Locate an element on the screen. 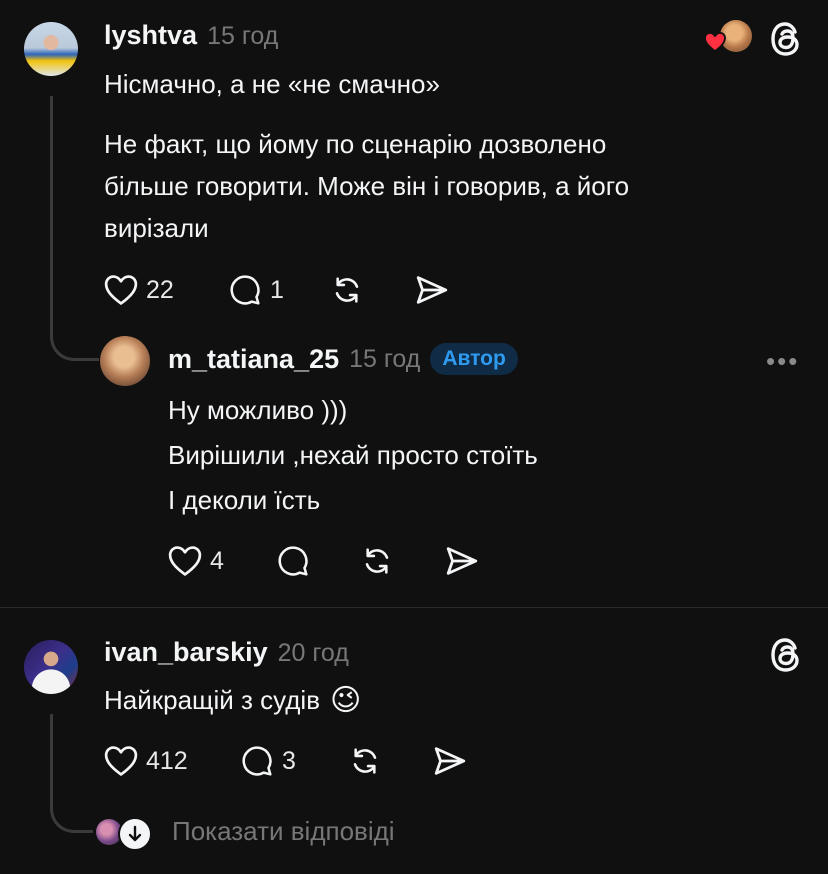 This screenshot has width=828, height=874. comment-text-line: Ну можливо ))) is located at coordinates (258, 410).